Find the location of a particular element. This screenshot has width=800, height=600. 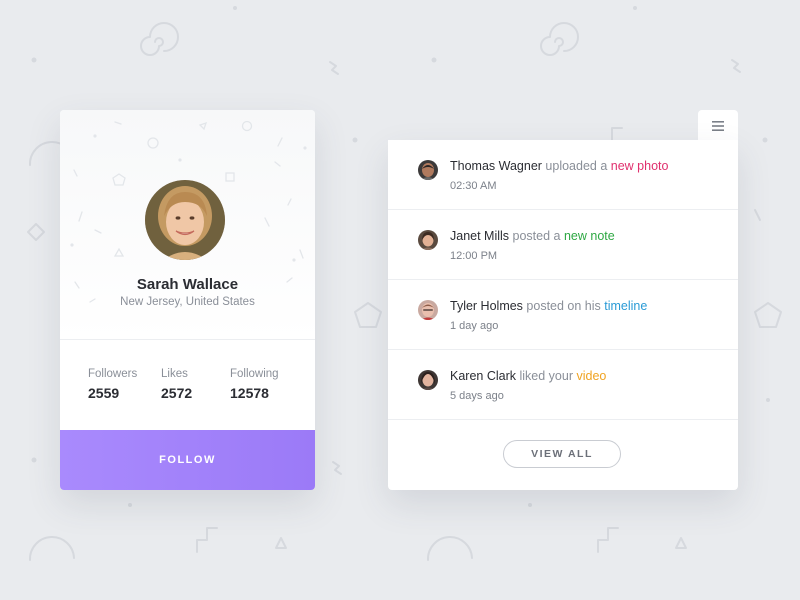

activity-action: posted a is located at coordinates (536, 236).